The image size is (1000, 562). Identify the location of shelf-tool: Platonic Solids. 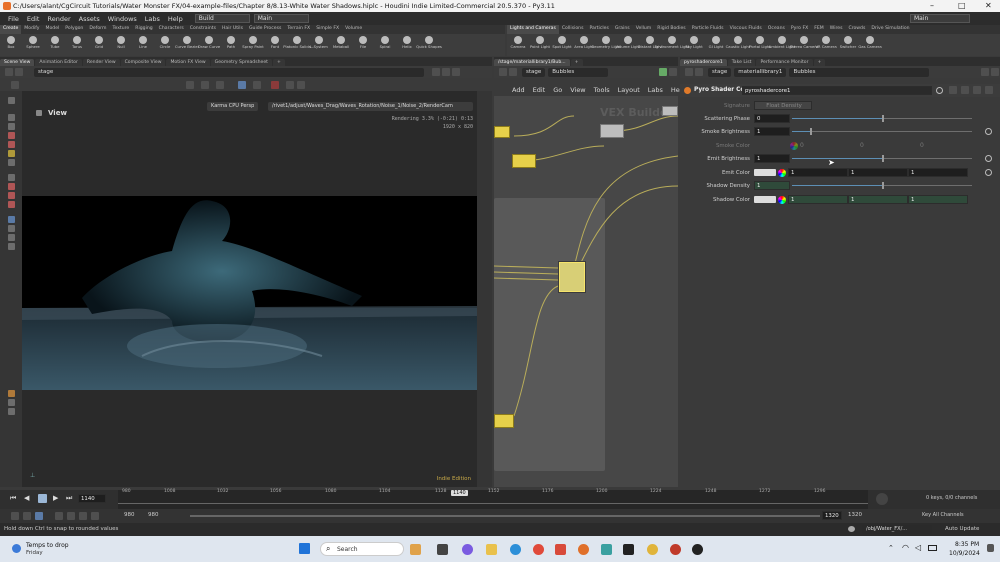
(297, 45).